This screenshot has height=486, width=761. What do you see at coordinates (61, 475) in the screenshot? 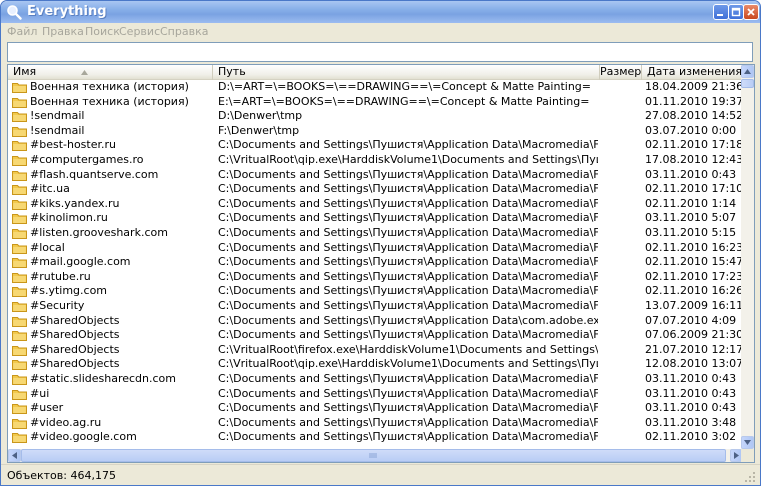
I see `object-count: Объектов: 464,175` at bounding box center [61, 475].